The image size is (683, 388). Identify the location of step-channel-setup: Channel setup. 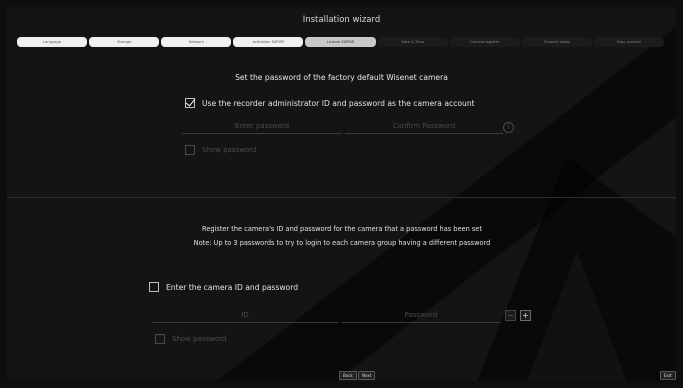
(556, 42).